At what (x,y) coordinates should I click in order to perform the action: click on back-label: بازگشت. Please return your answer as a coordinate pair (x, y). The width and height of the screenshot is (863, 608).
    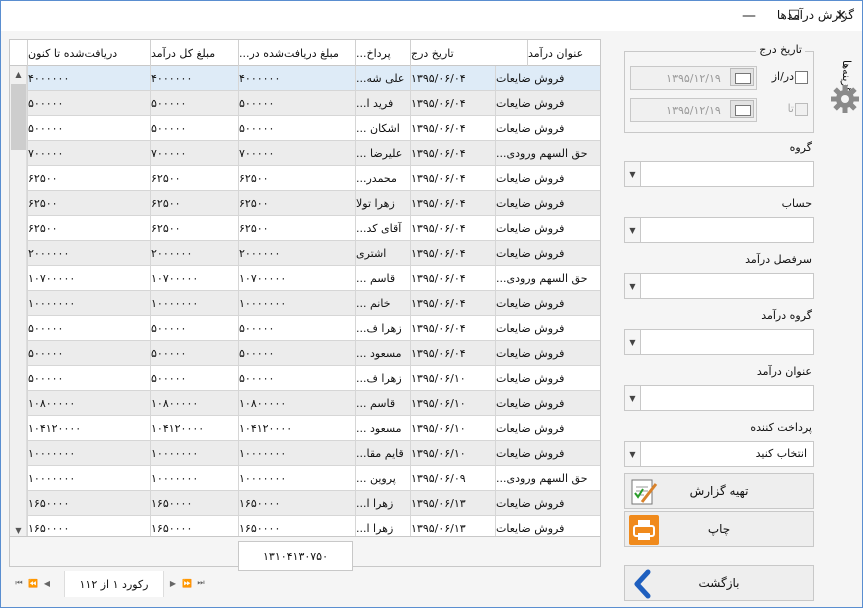
    Looking at the image, I should click on (719, 583).